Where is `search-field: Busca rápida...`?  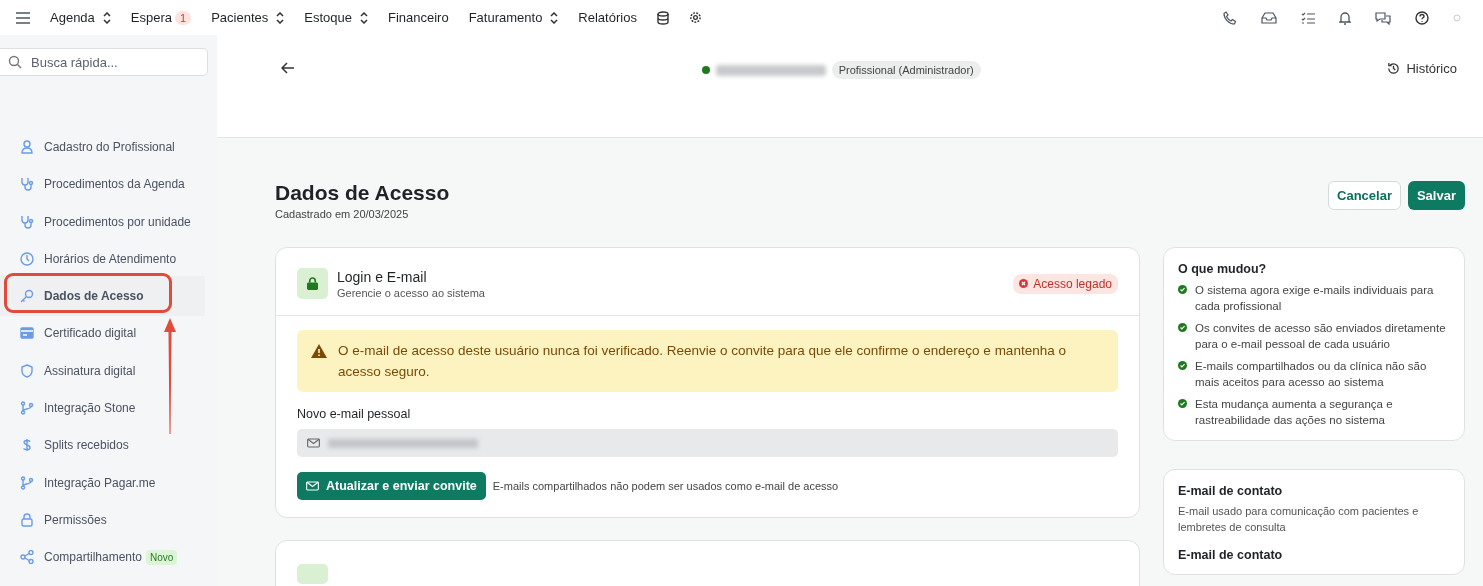 search-field: Busca rápida... is located at coordinates (104, 62).